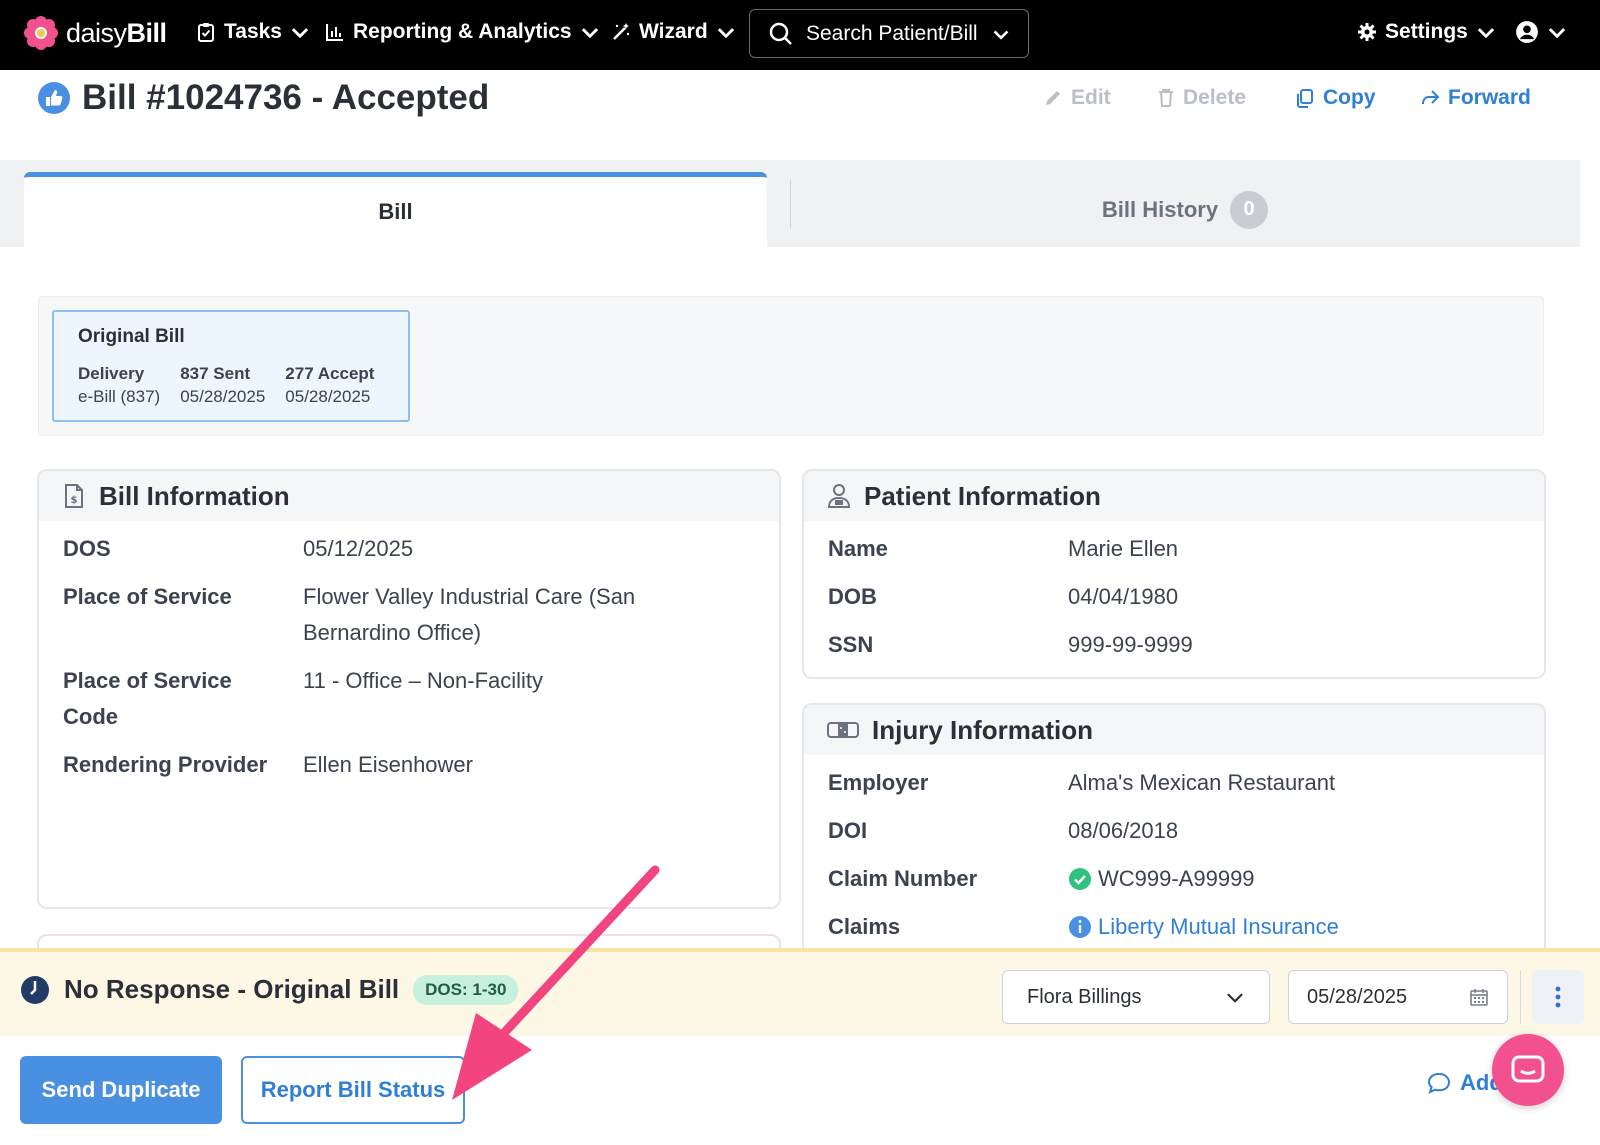 The image size is (1600, 1145). Describe the element at coordinates (111, 373) in the screenshot. I see `delivery-label: Delivery` at that location.